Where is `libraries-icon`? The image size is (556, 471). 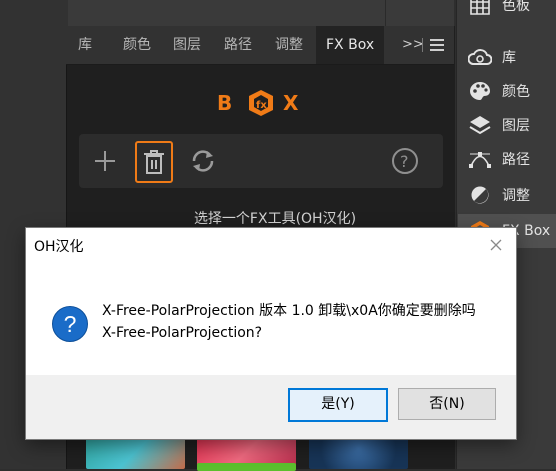 libraries-icon is located at coordinates (480, 57).